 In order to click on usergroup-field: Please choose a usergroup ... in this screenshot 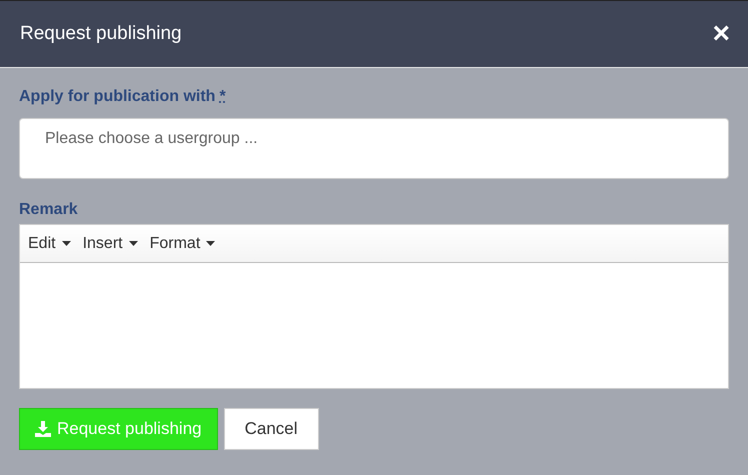, I will do `click(374, 148)`.